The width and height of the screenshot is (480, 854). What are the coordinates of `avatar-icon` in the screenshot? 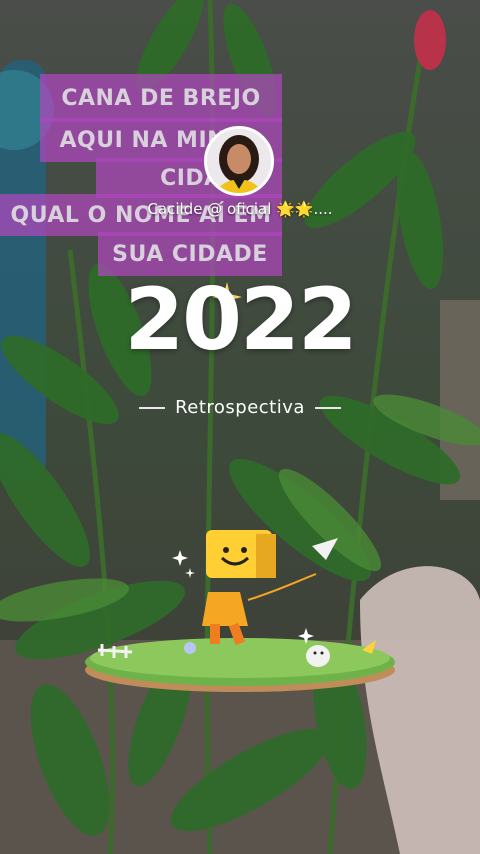 It's located at (239, 161).